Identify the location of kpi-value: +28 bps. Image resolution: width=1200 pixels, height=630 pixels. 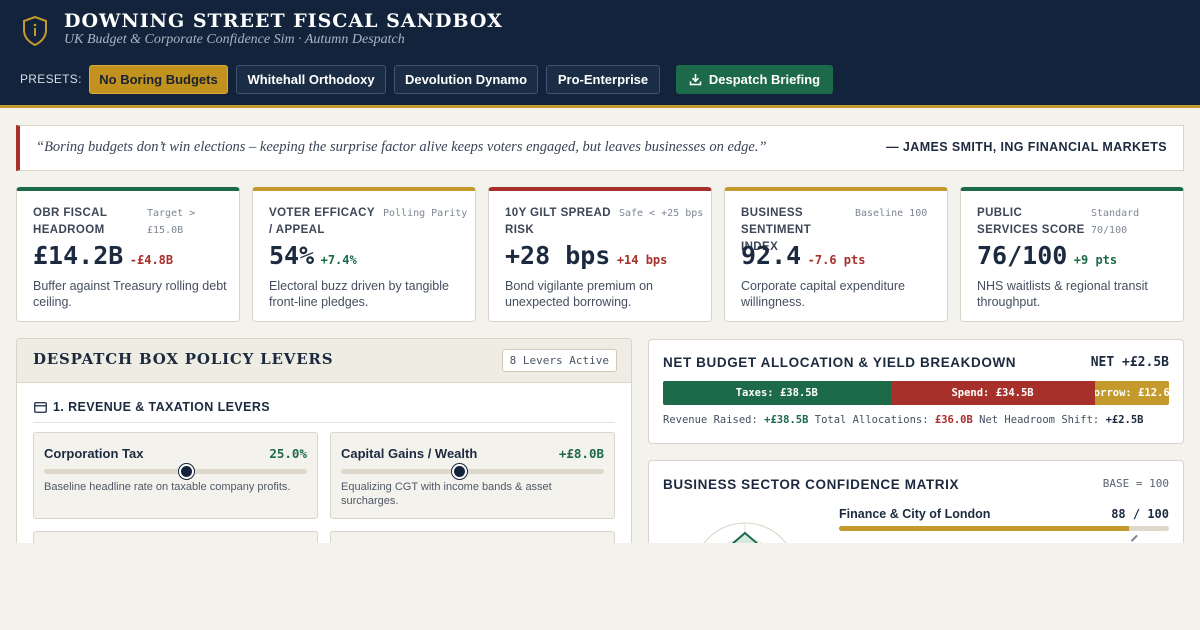
(558, 255).